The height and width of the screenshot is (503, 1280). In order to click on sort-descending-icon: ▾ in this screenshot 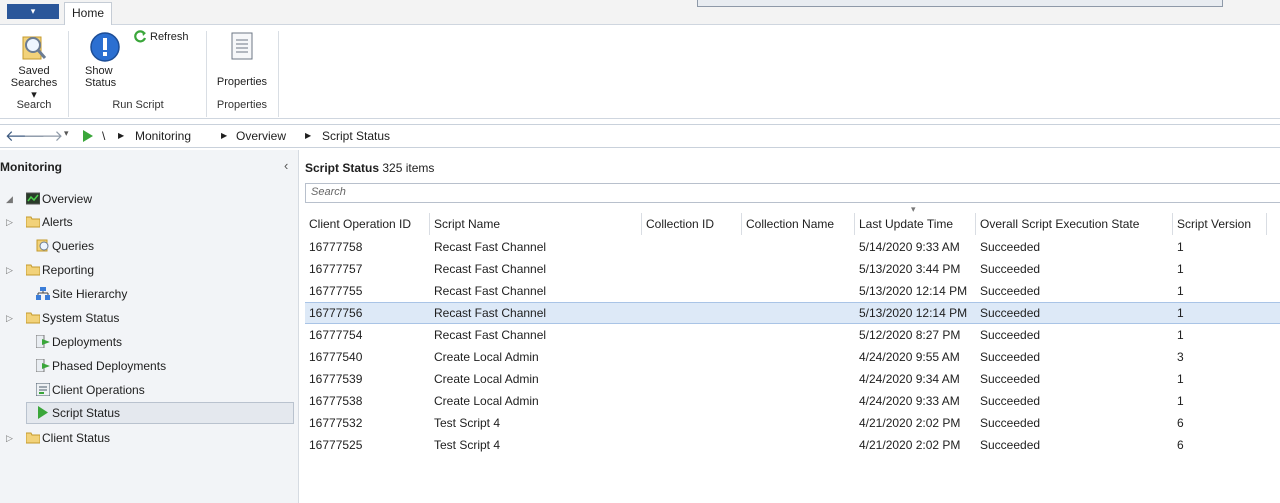, I will do `click(913, 209)`.